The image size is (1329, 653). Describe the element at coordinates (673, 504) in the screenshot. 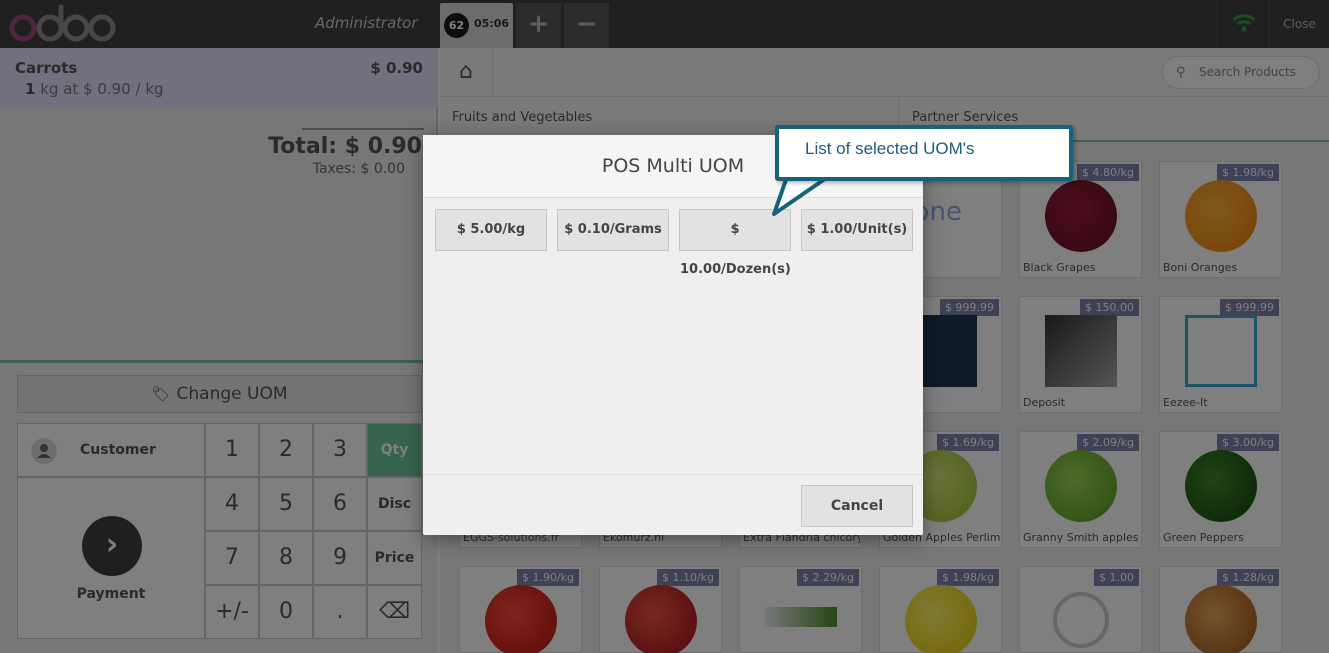

I see `dialog-footer: Cancel` at that location.